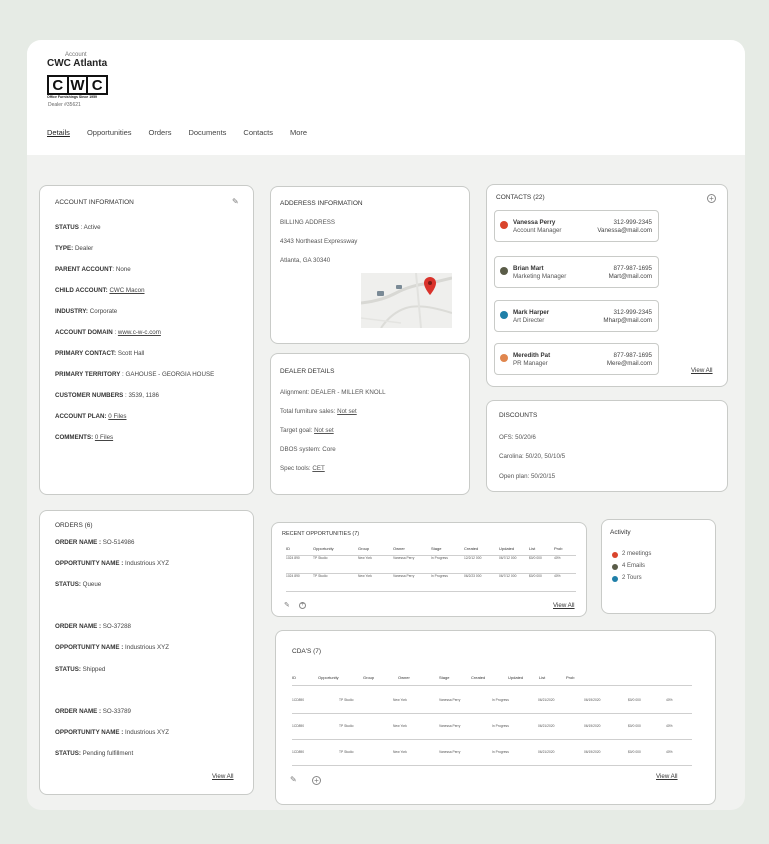 The image size is (769, 844). Describe the element at coordinates (564, 605) in the screenshot. I see `opportunities-view-all-link: View All` at that location.